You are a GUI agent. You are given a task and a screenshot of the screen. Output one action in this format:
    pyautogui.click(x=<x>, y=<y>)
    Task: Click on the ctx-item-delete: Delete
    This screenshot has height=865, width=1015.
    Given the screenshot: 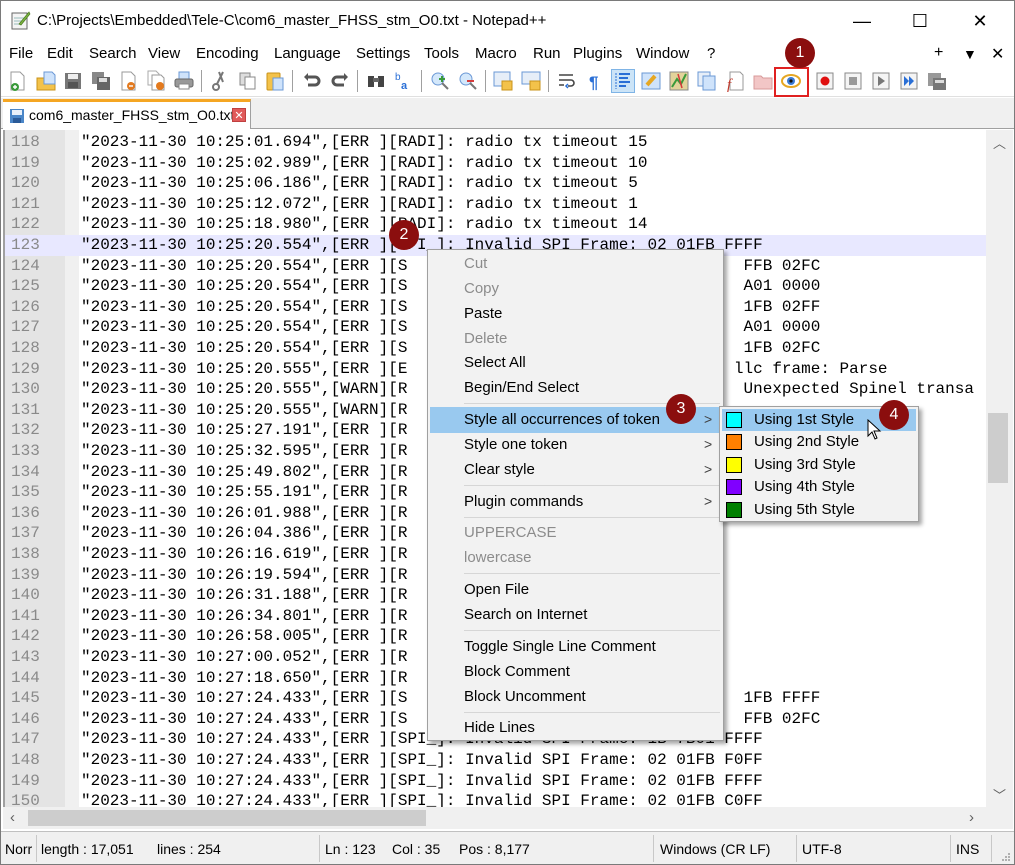 What is the action you would take?
    pyautogui.click(x=575, y=339)
    